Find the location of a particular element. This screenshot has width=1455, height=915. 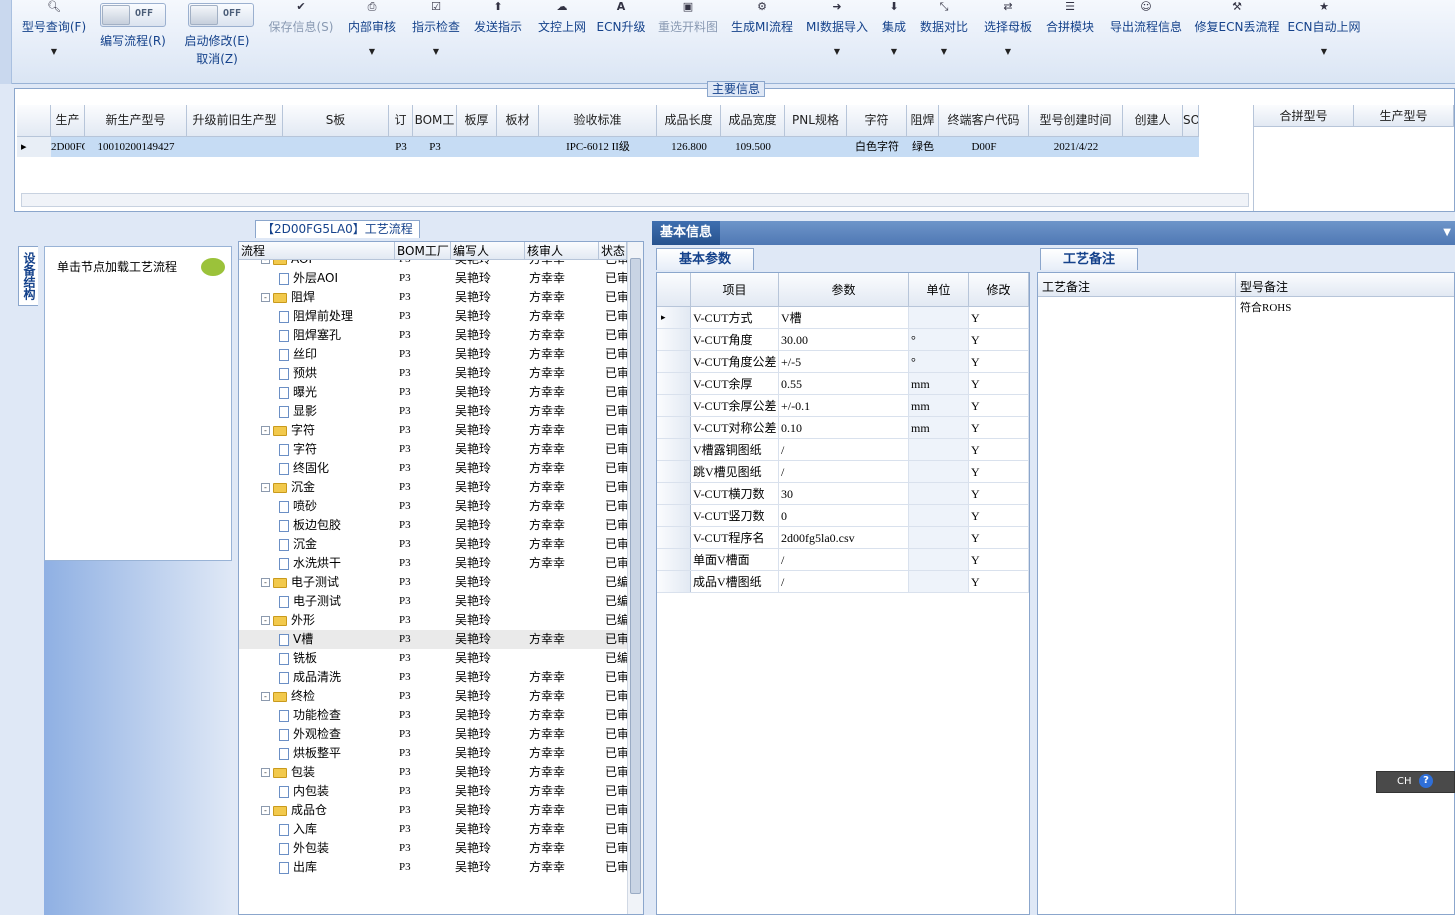

main-row-cell: 绿色 is located at coordinates (923, 147).